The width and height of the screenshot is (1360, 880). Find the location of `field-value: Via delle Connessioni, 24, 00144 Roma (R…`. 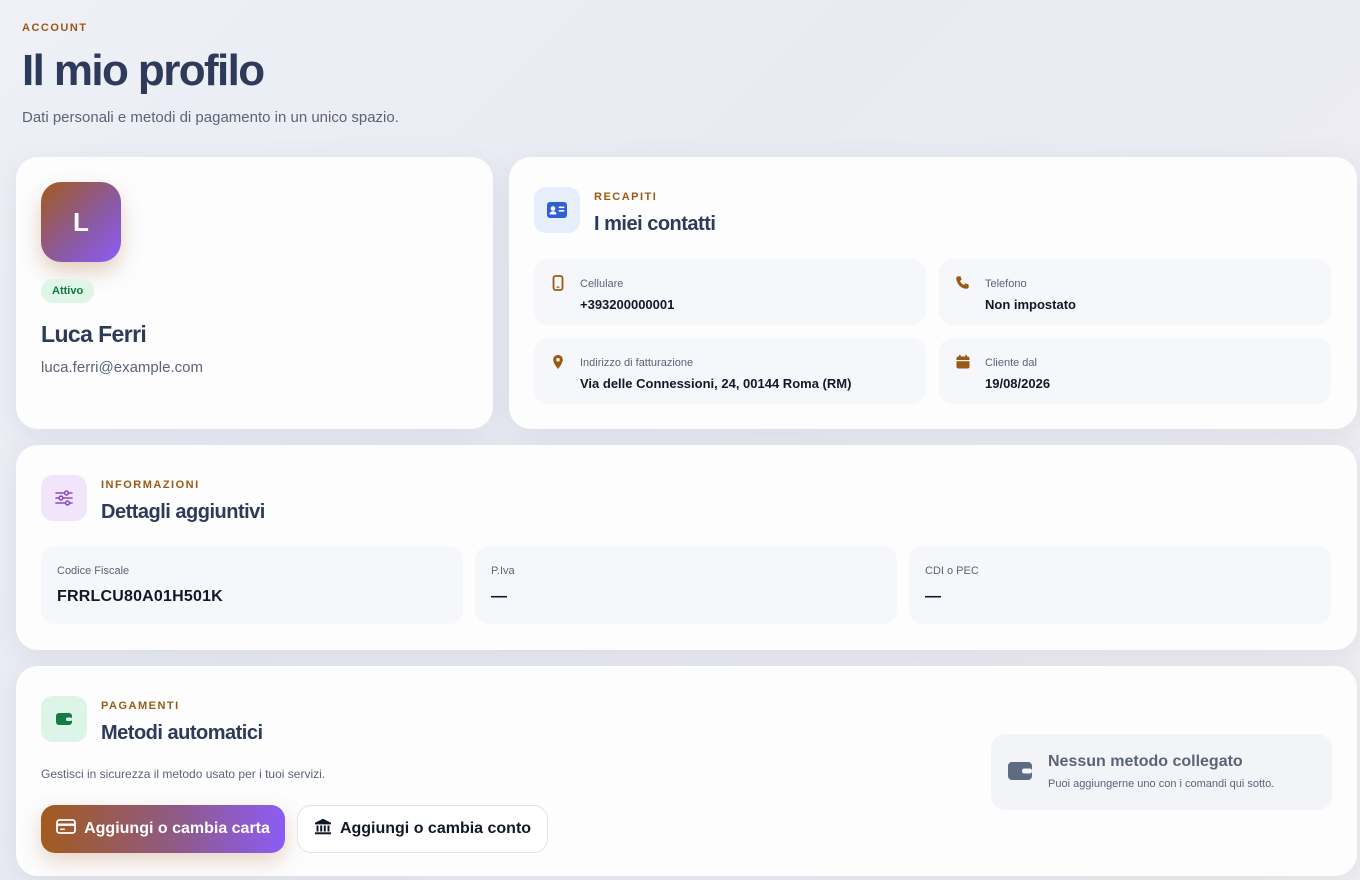

field-value: Via delle Connessioni, 24, 00144 Roma (R… is located at coordinates (716, 383).